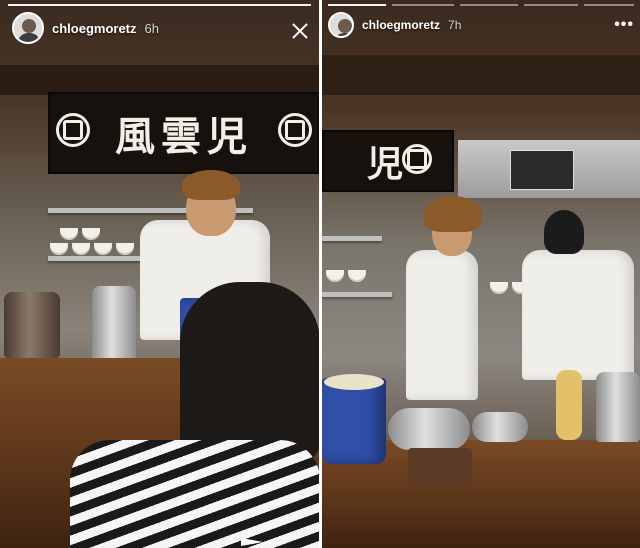  I want to click on blue-stockpot, so click(354, 421).